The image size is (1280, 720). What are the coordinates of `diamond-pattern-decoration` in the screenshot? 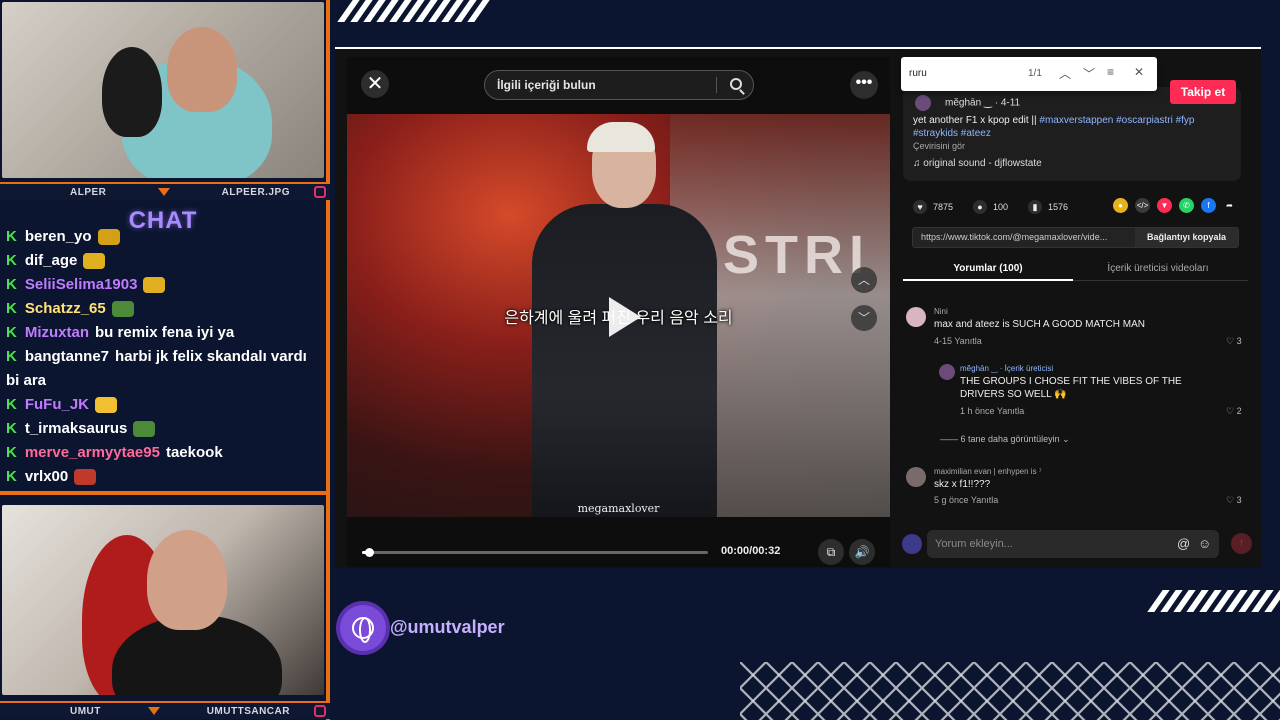 It's located at (1010, 691).